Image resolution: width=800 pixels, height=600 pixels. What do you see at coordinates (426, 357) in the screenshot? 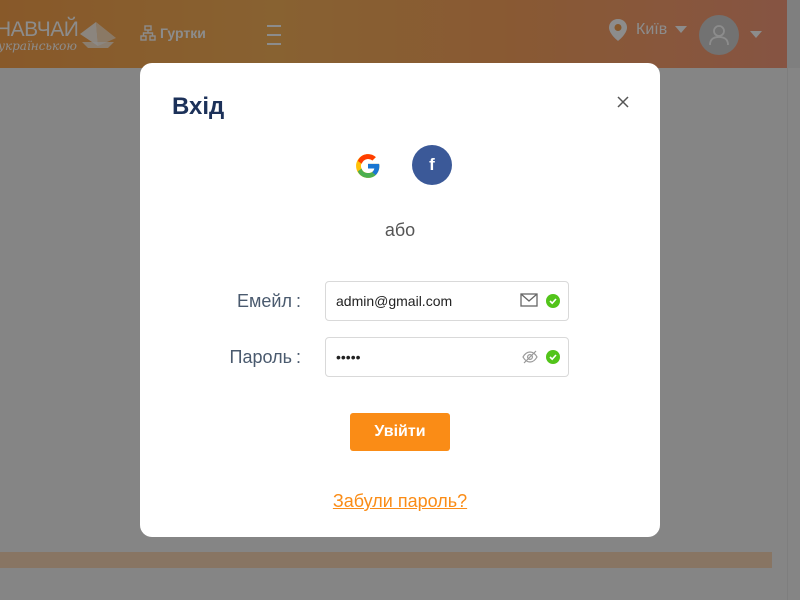
I see `password-input` at bounding box center [426, 357].